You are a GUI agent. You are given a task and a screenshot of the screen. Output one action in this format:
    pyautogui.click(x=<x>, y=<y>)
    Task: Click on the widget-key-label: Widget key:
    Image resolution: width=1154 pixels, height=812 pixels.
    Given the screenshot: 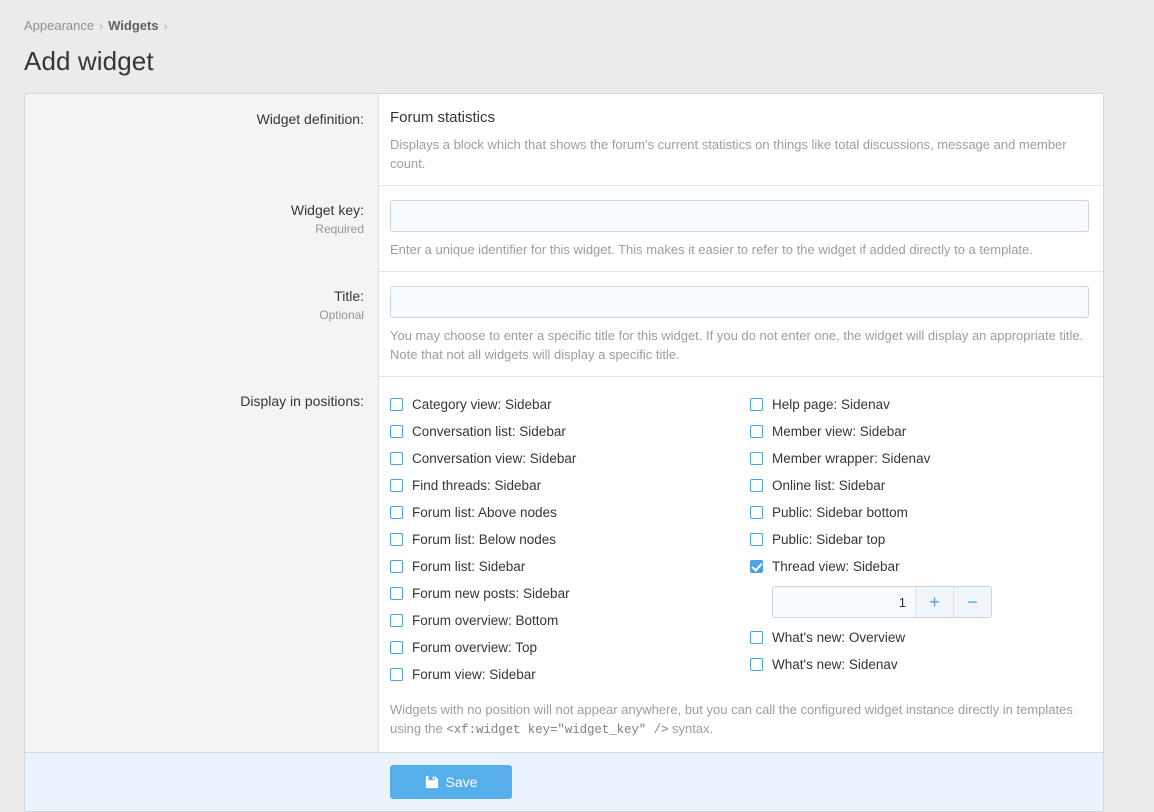 What is the action you would take?
    pyautogui.click(x=327, y=210)
    